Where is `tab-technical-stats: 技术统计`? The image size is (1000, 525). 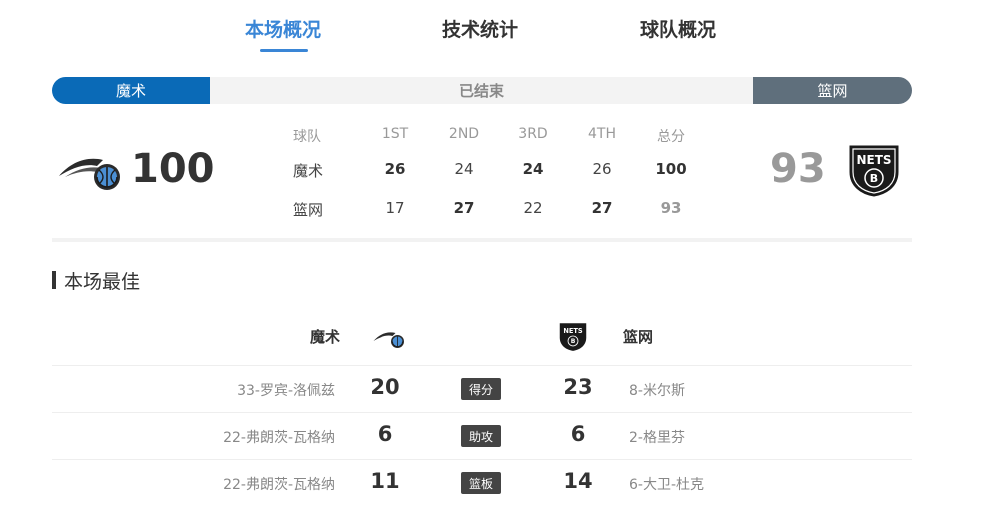 tab-technical-stats: 技术统计 is located at coordinates (480, 28).